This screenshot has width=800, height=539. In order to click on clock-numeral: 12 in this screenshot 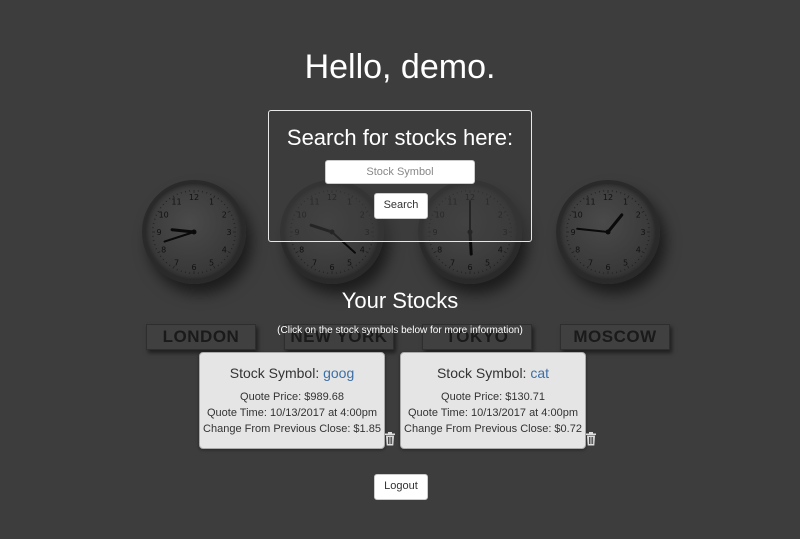, I will do `click(194, 197)`.